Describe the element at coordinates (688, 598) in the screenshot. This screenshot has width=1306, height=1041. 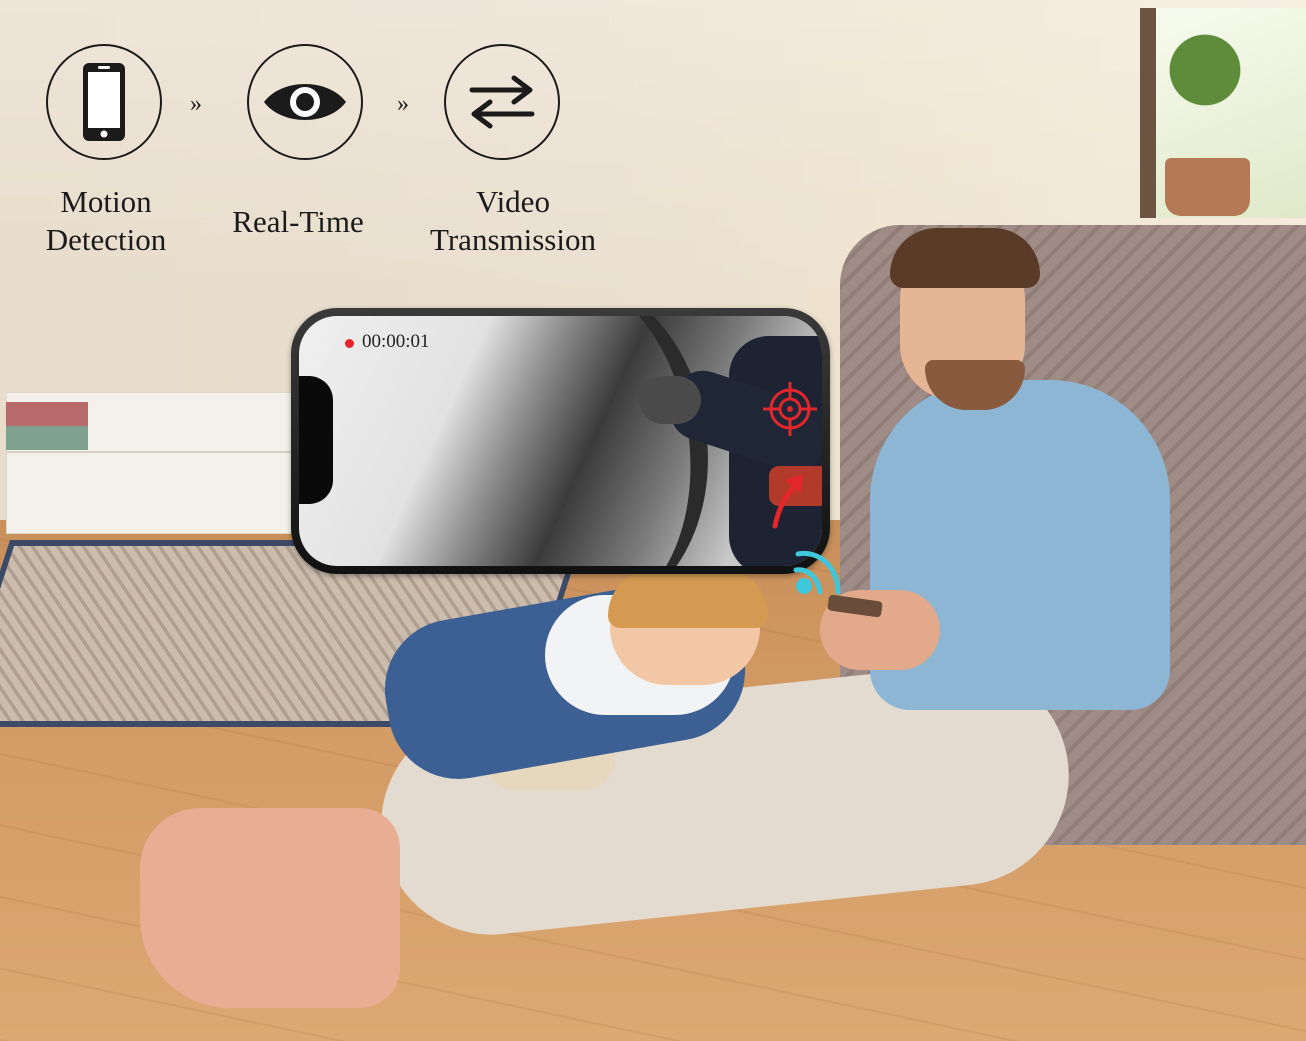
I see `baby-hair` at that location.